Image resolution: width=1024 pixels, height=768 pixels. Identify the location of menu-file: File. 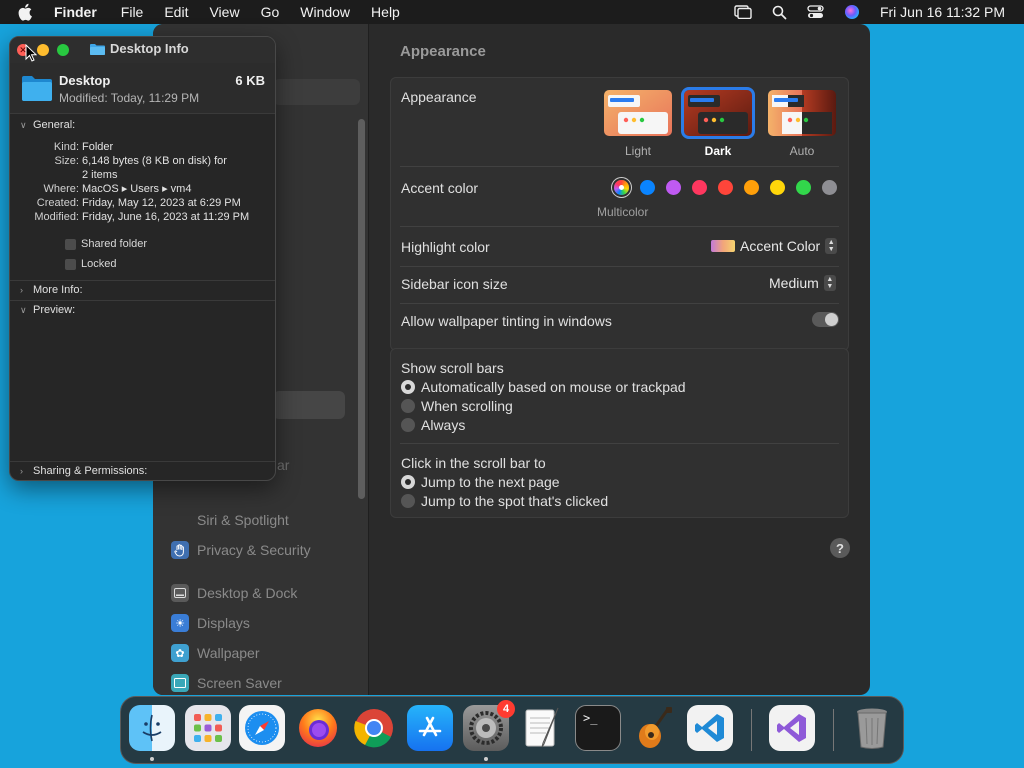
(132, 12).